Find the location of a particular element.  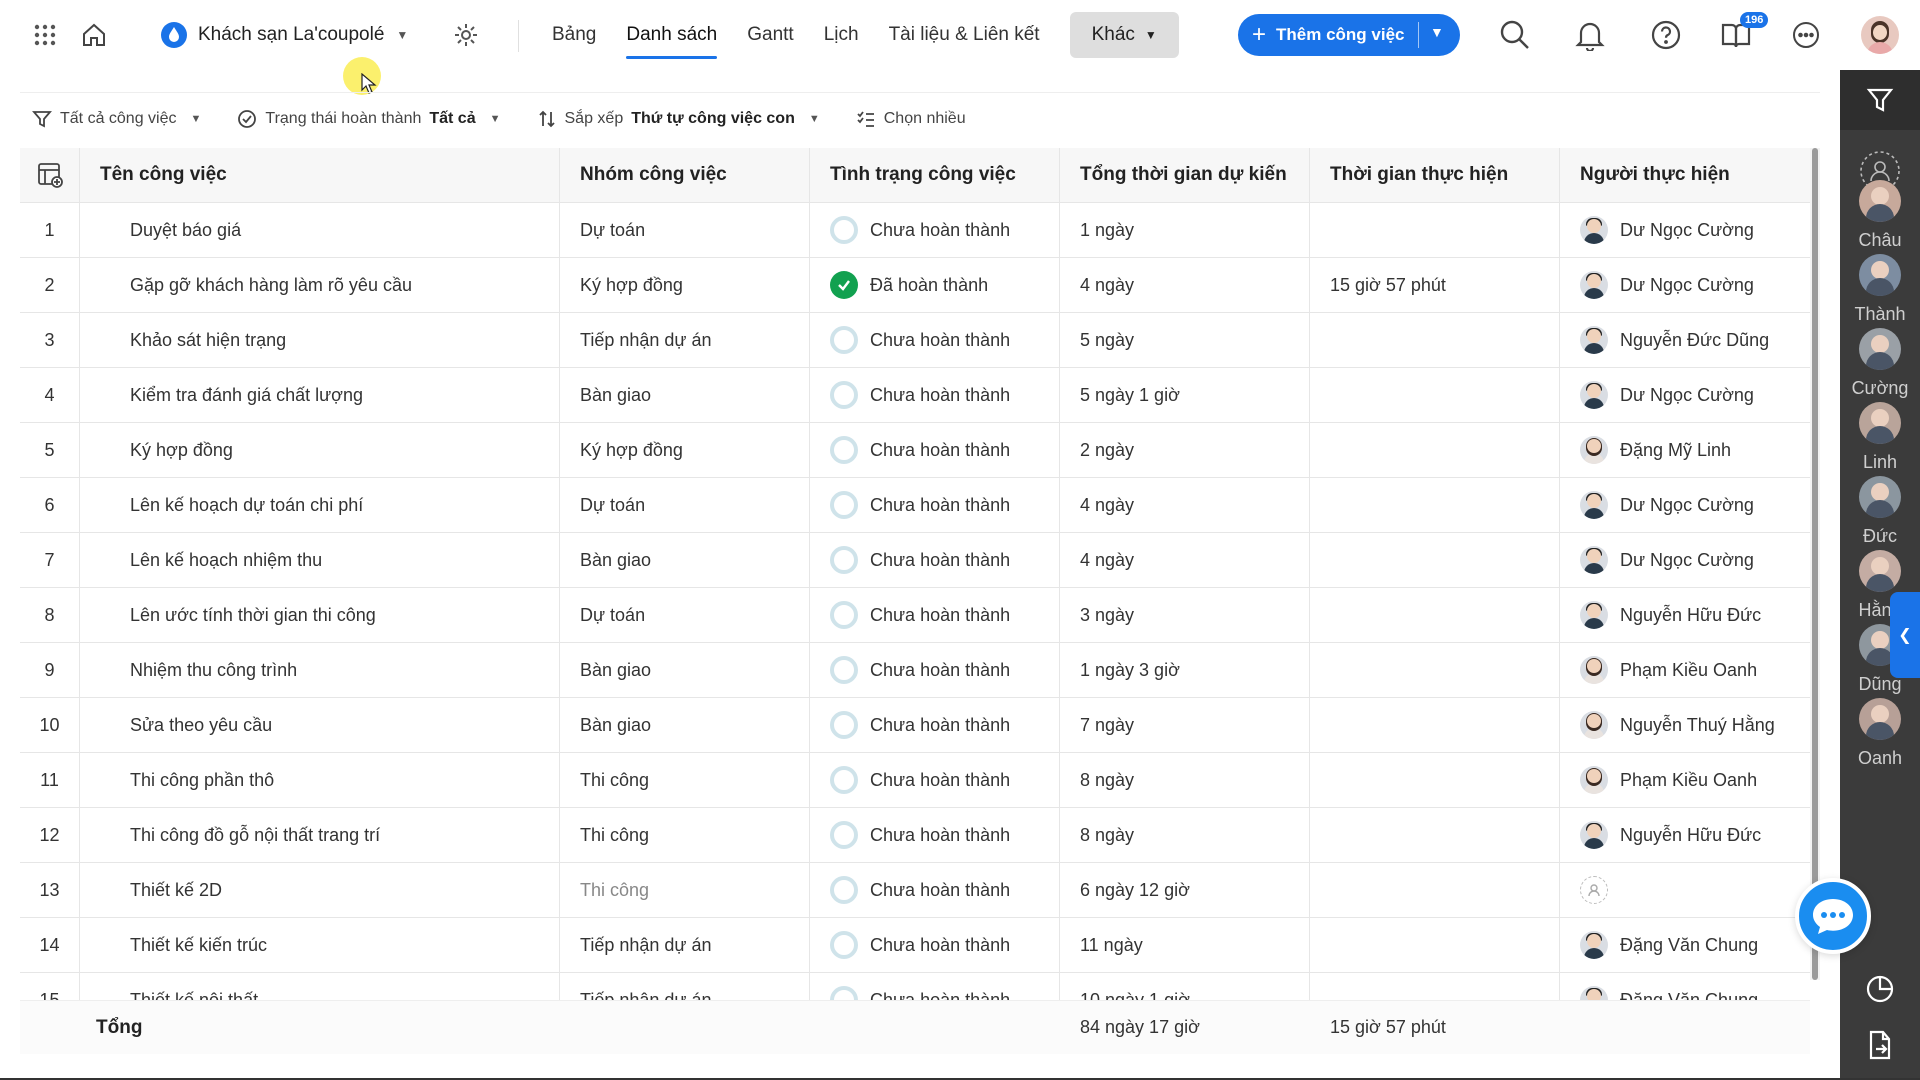

tab-4: Tài liệu & Liên kết is located at coordinates (964, 35).